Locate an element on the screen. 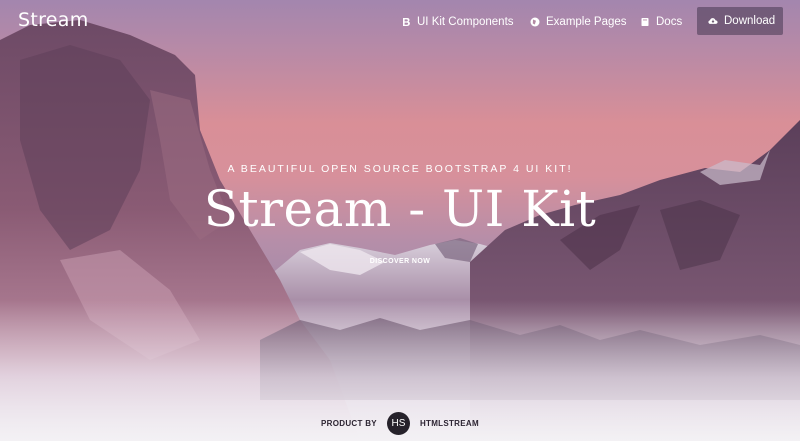 Image resolution: width=800 pixels, height=441 pixels. nav-link-label: Example Pages is located at coordinates (586, 22).